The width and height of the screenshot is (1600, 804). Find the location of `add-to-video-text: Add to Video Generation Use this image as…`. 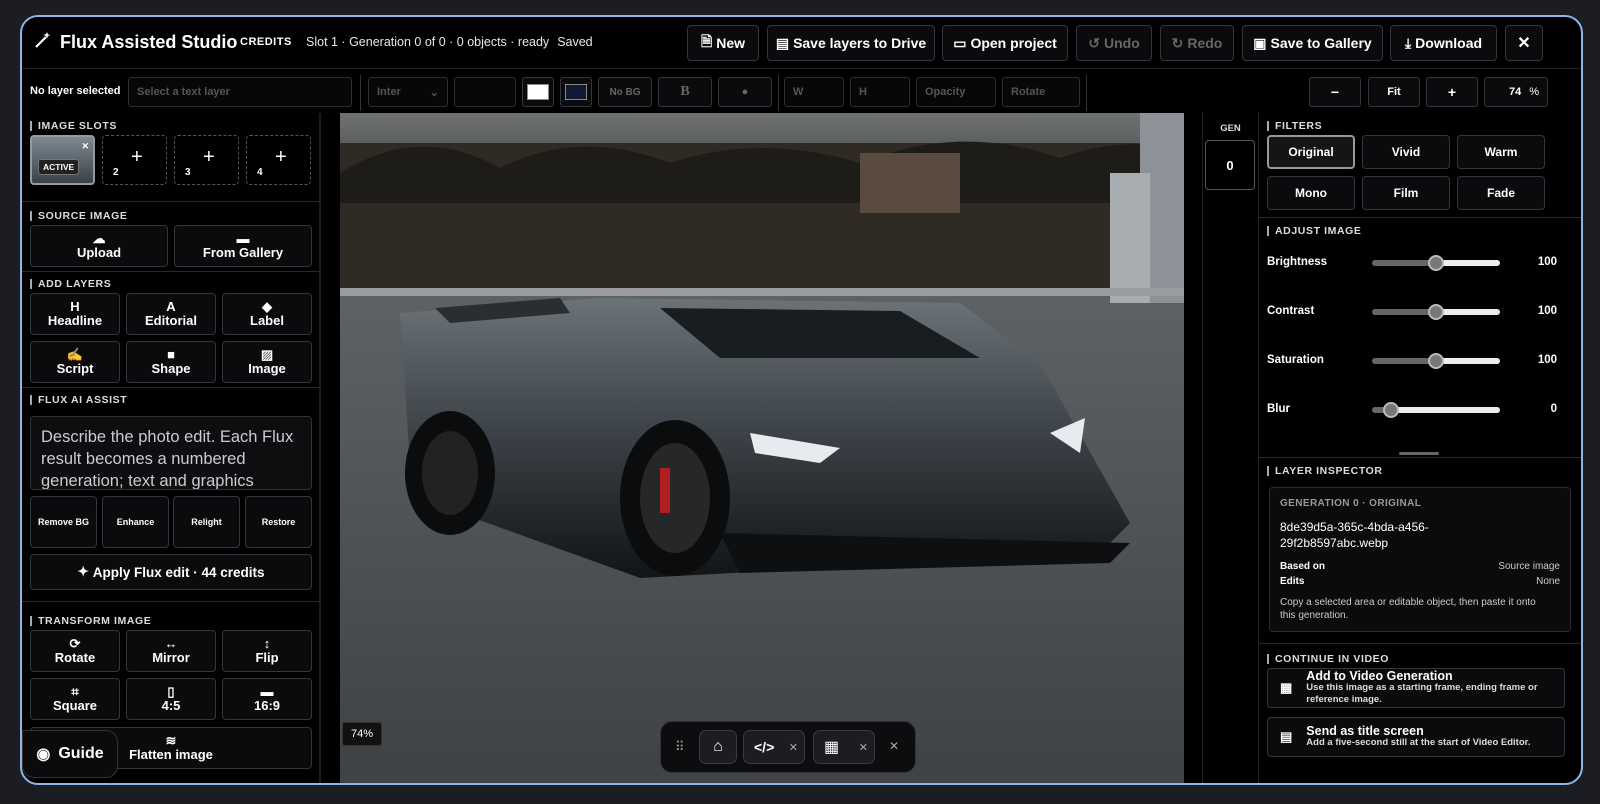

add-to-video-text: Add to Video Generation Use this image as… is located at coordinates (1435, 688).